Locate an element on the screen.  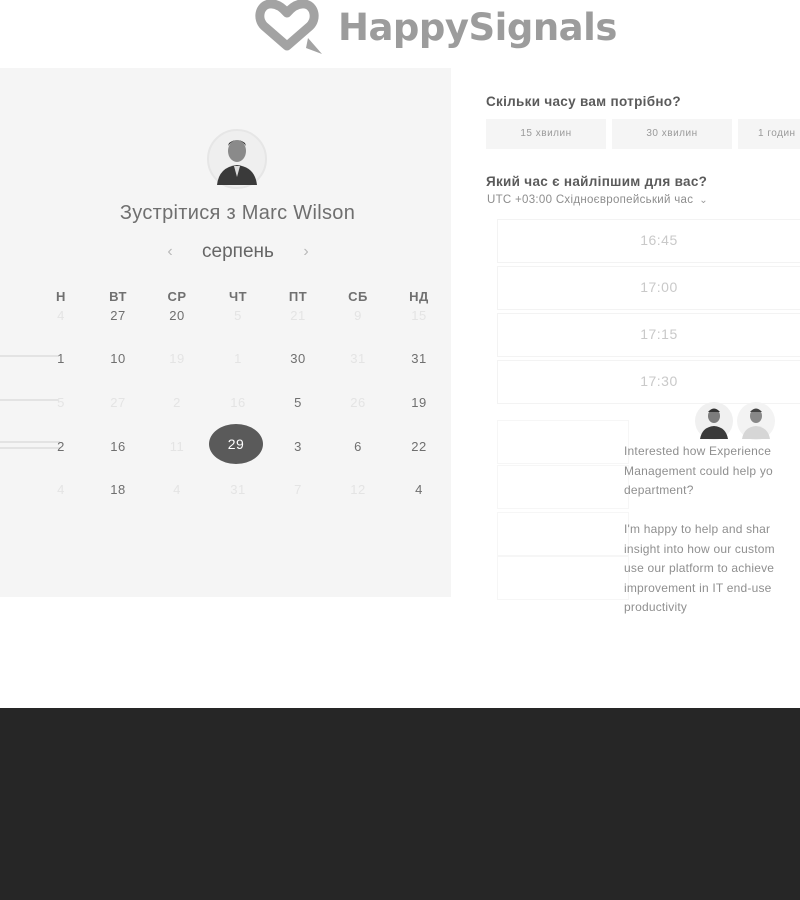
time-slot: 17:15 is located at coordinates (648, 335).